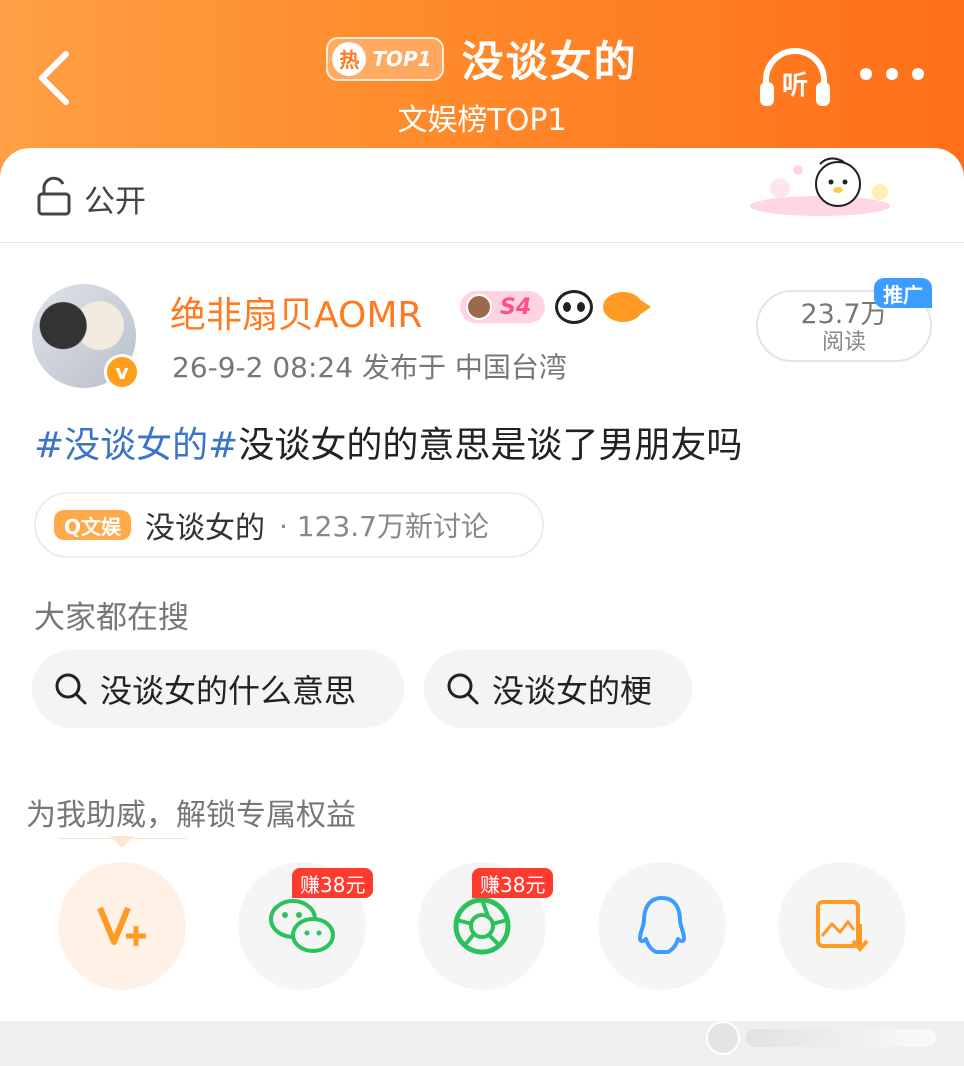 The image size is (964, 1066). I want to click on pufferfish-icon, so click(627, 307).